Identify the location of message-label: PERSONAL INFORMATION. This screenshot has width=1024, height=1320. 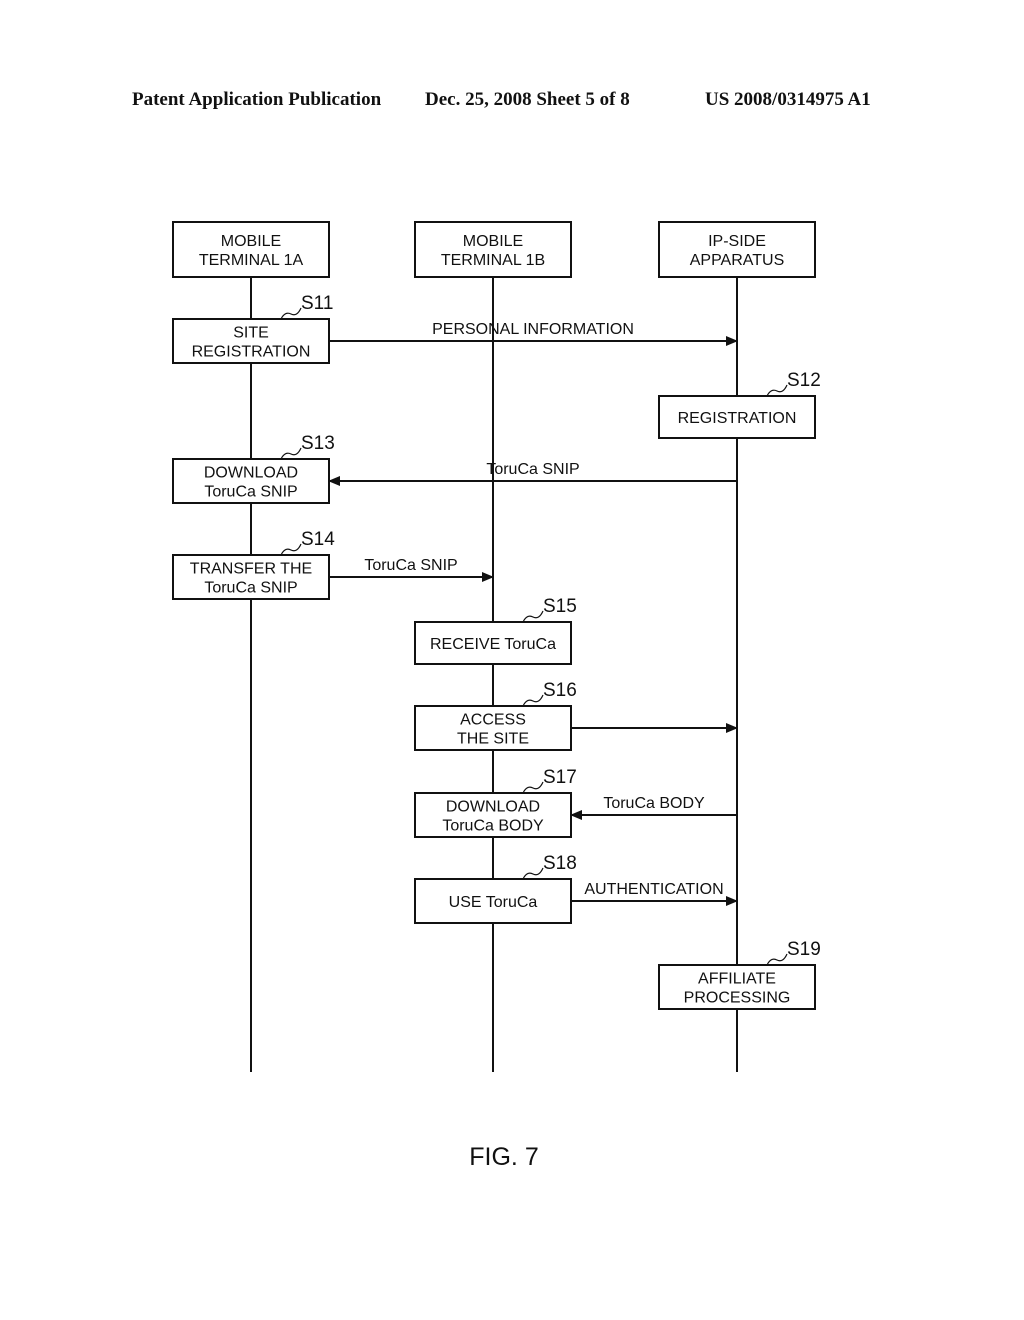
(533, 329).